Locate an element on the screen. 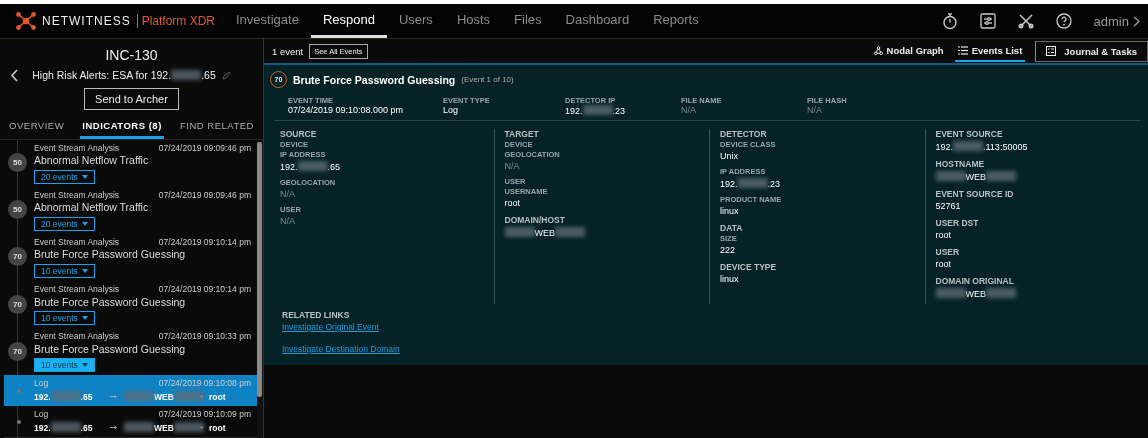  related-link: Investigate Original Event is located at coordinates (330, 327).